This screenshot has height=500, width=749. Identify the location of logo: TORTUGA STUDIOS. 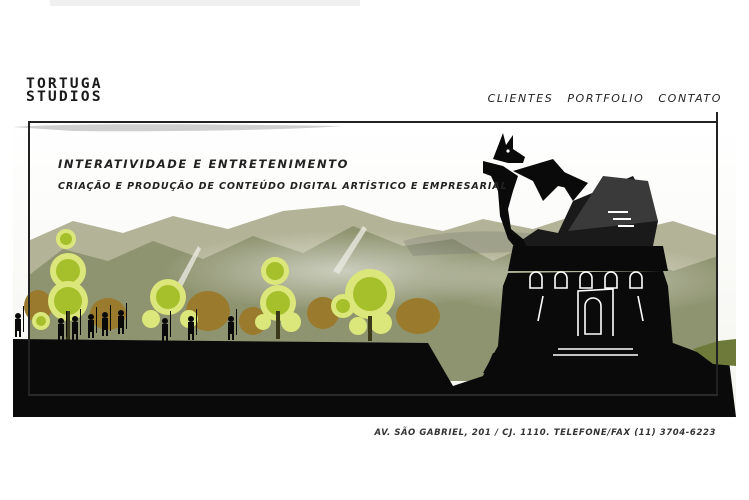
(83, 92).